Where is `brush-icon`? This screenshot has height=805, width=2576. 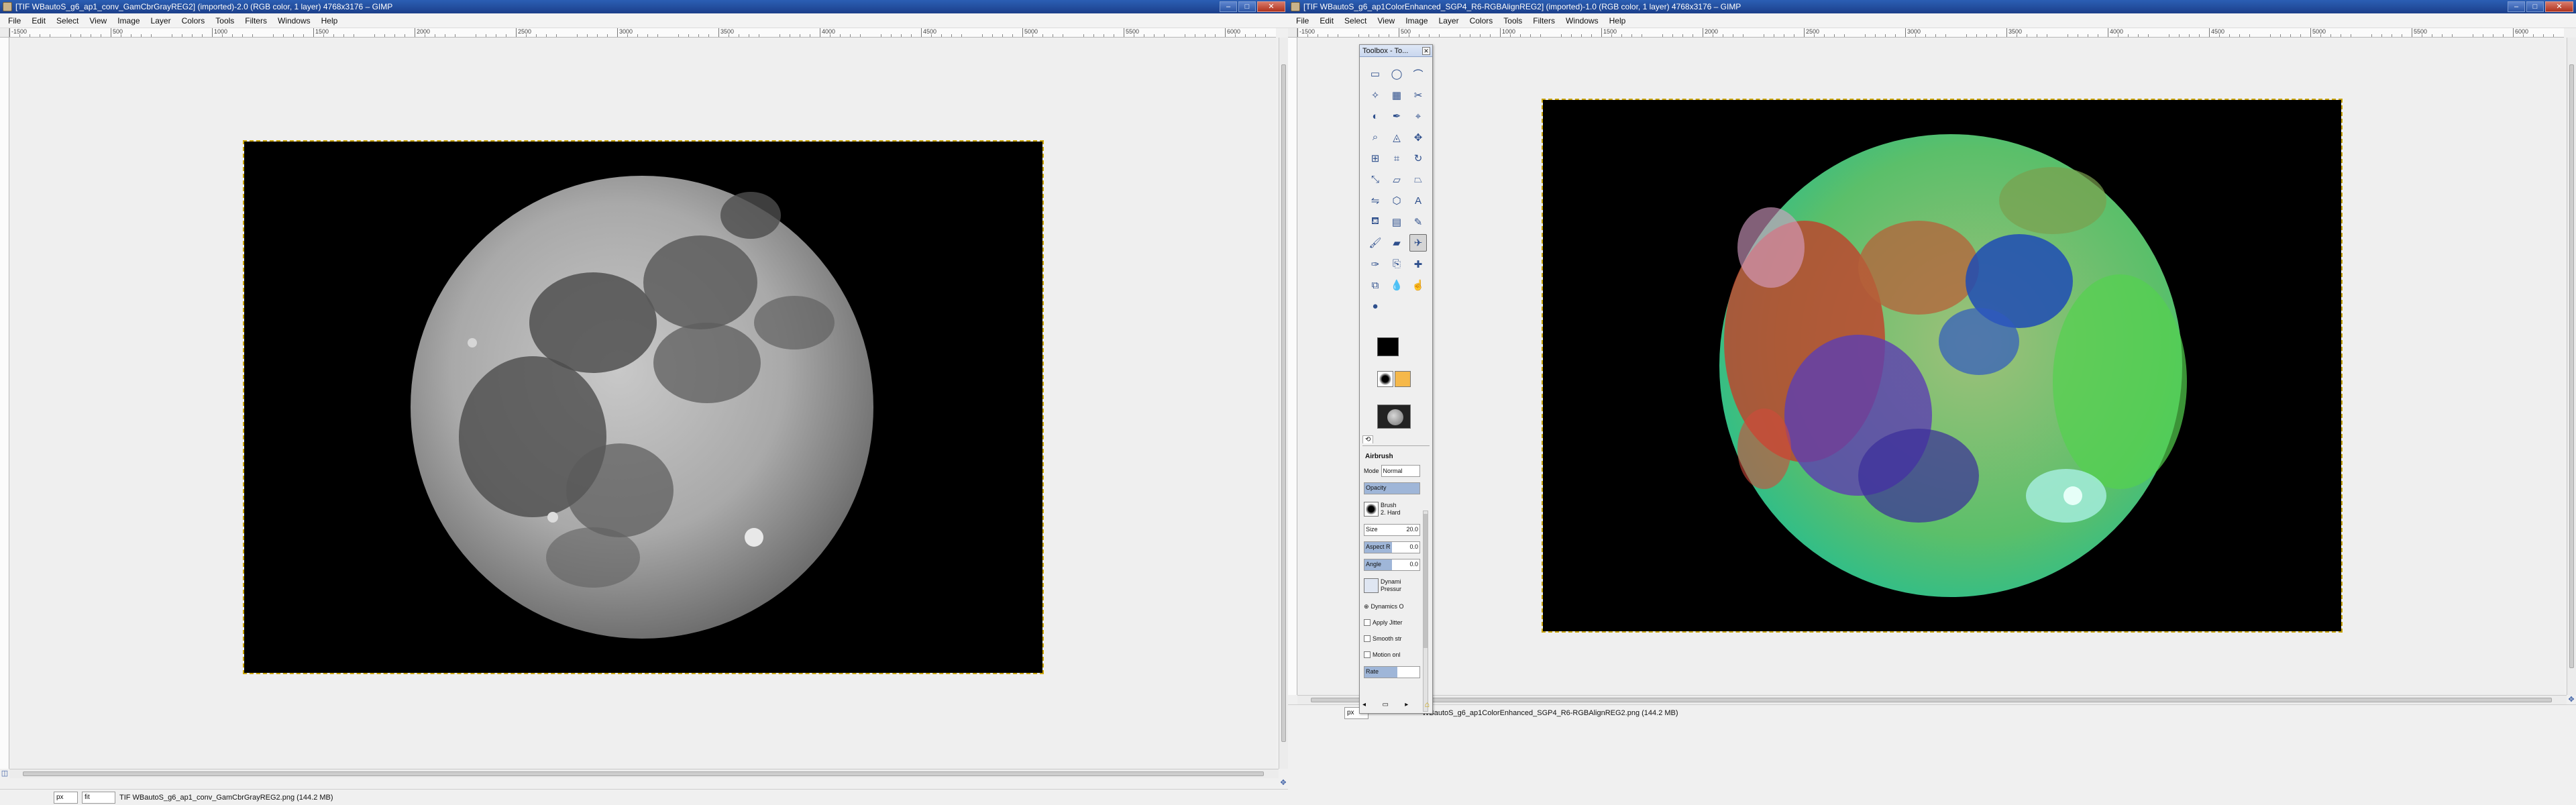 brush-icon is located at coordinates (1371, 509).